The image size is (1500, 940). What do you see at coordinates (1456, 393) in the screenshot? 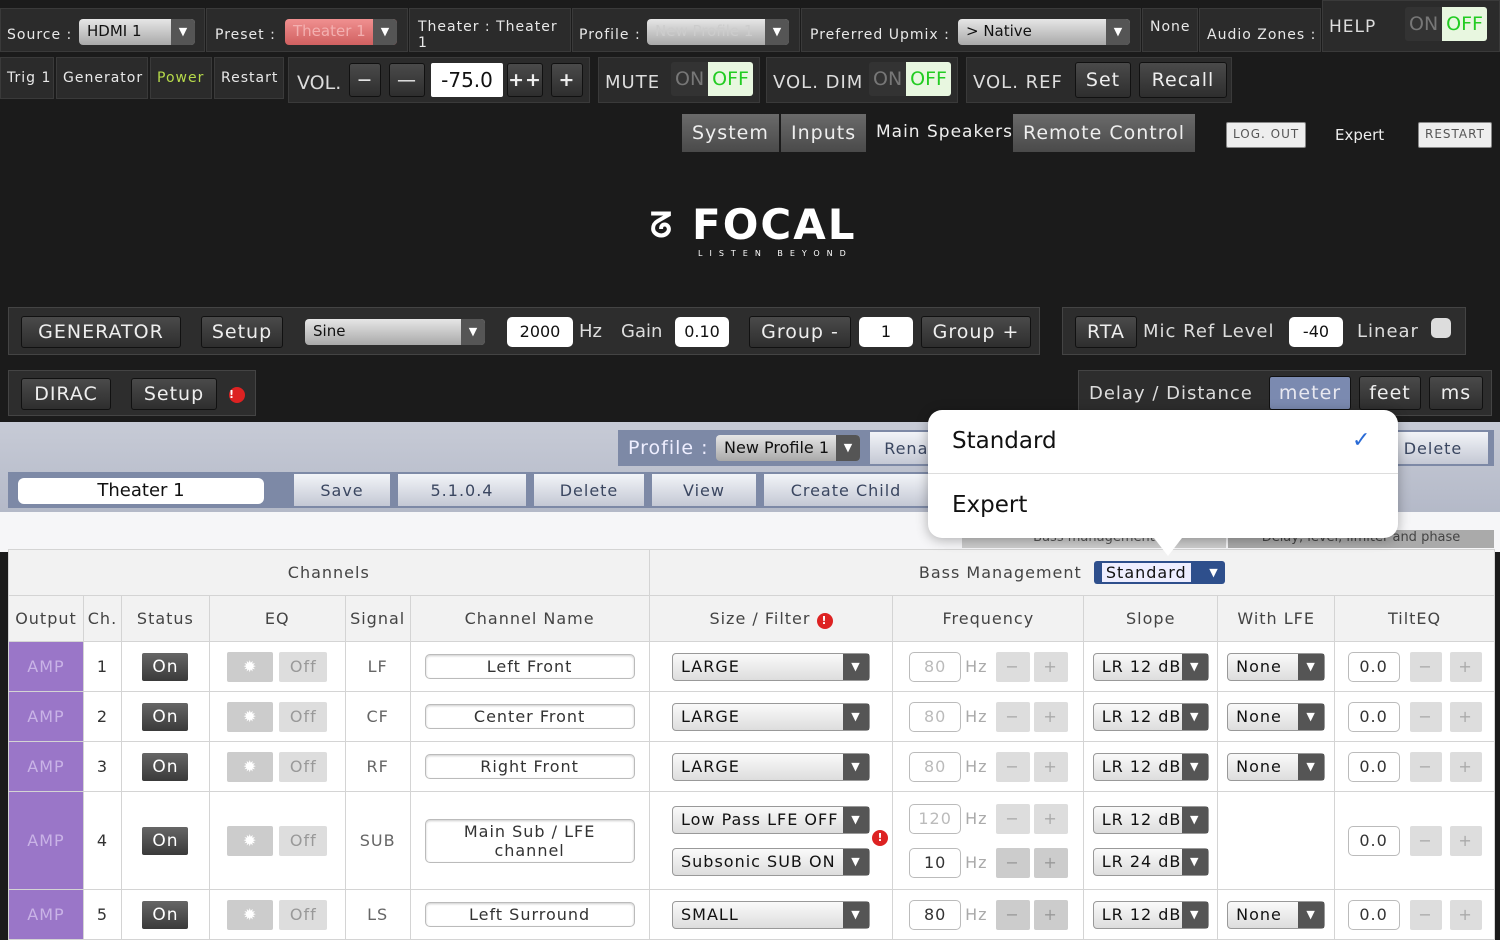
I see `ms-button: ms` at bounding box center [1456, 393].